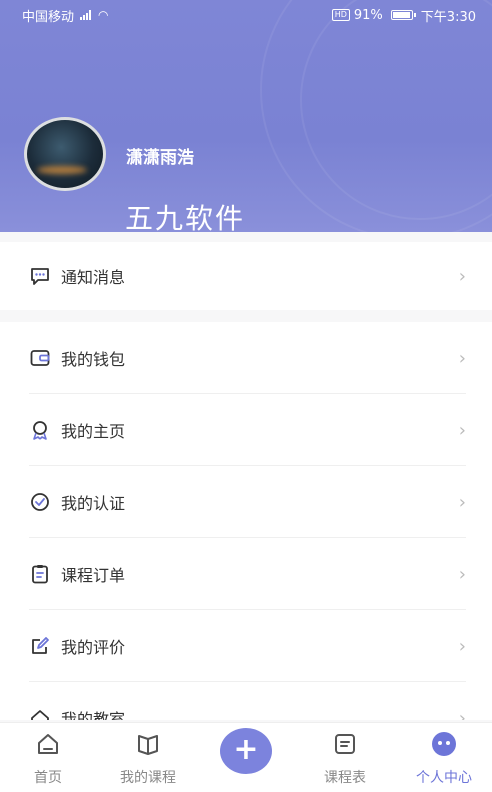  What do you see at coordinates (93, 359) in the screenshot?
I see `menu-item-label: 我的钱包` at bounding box center [93, 359].